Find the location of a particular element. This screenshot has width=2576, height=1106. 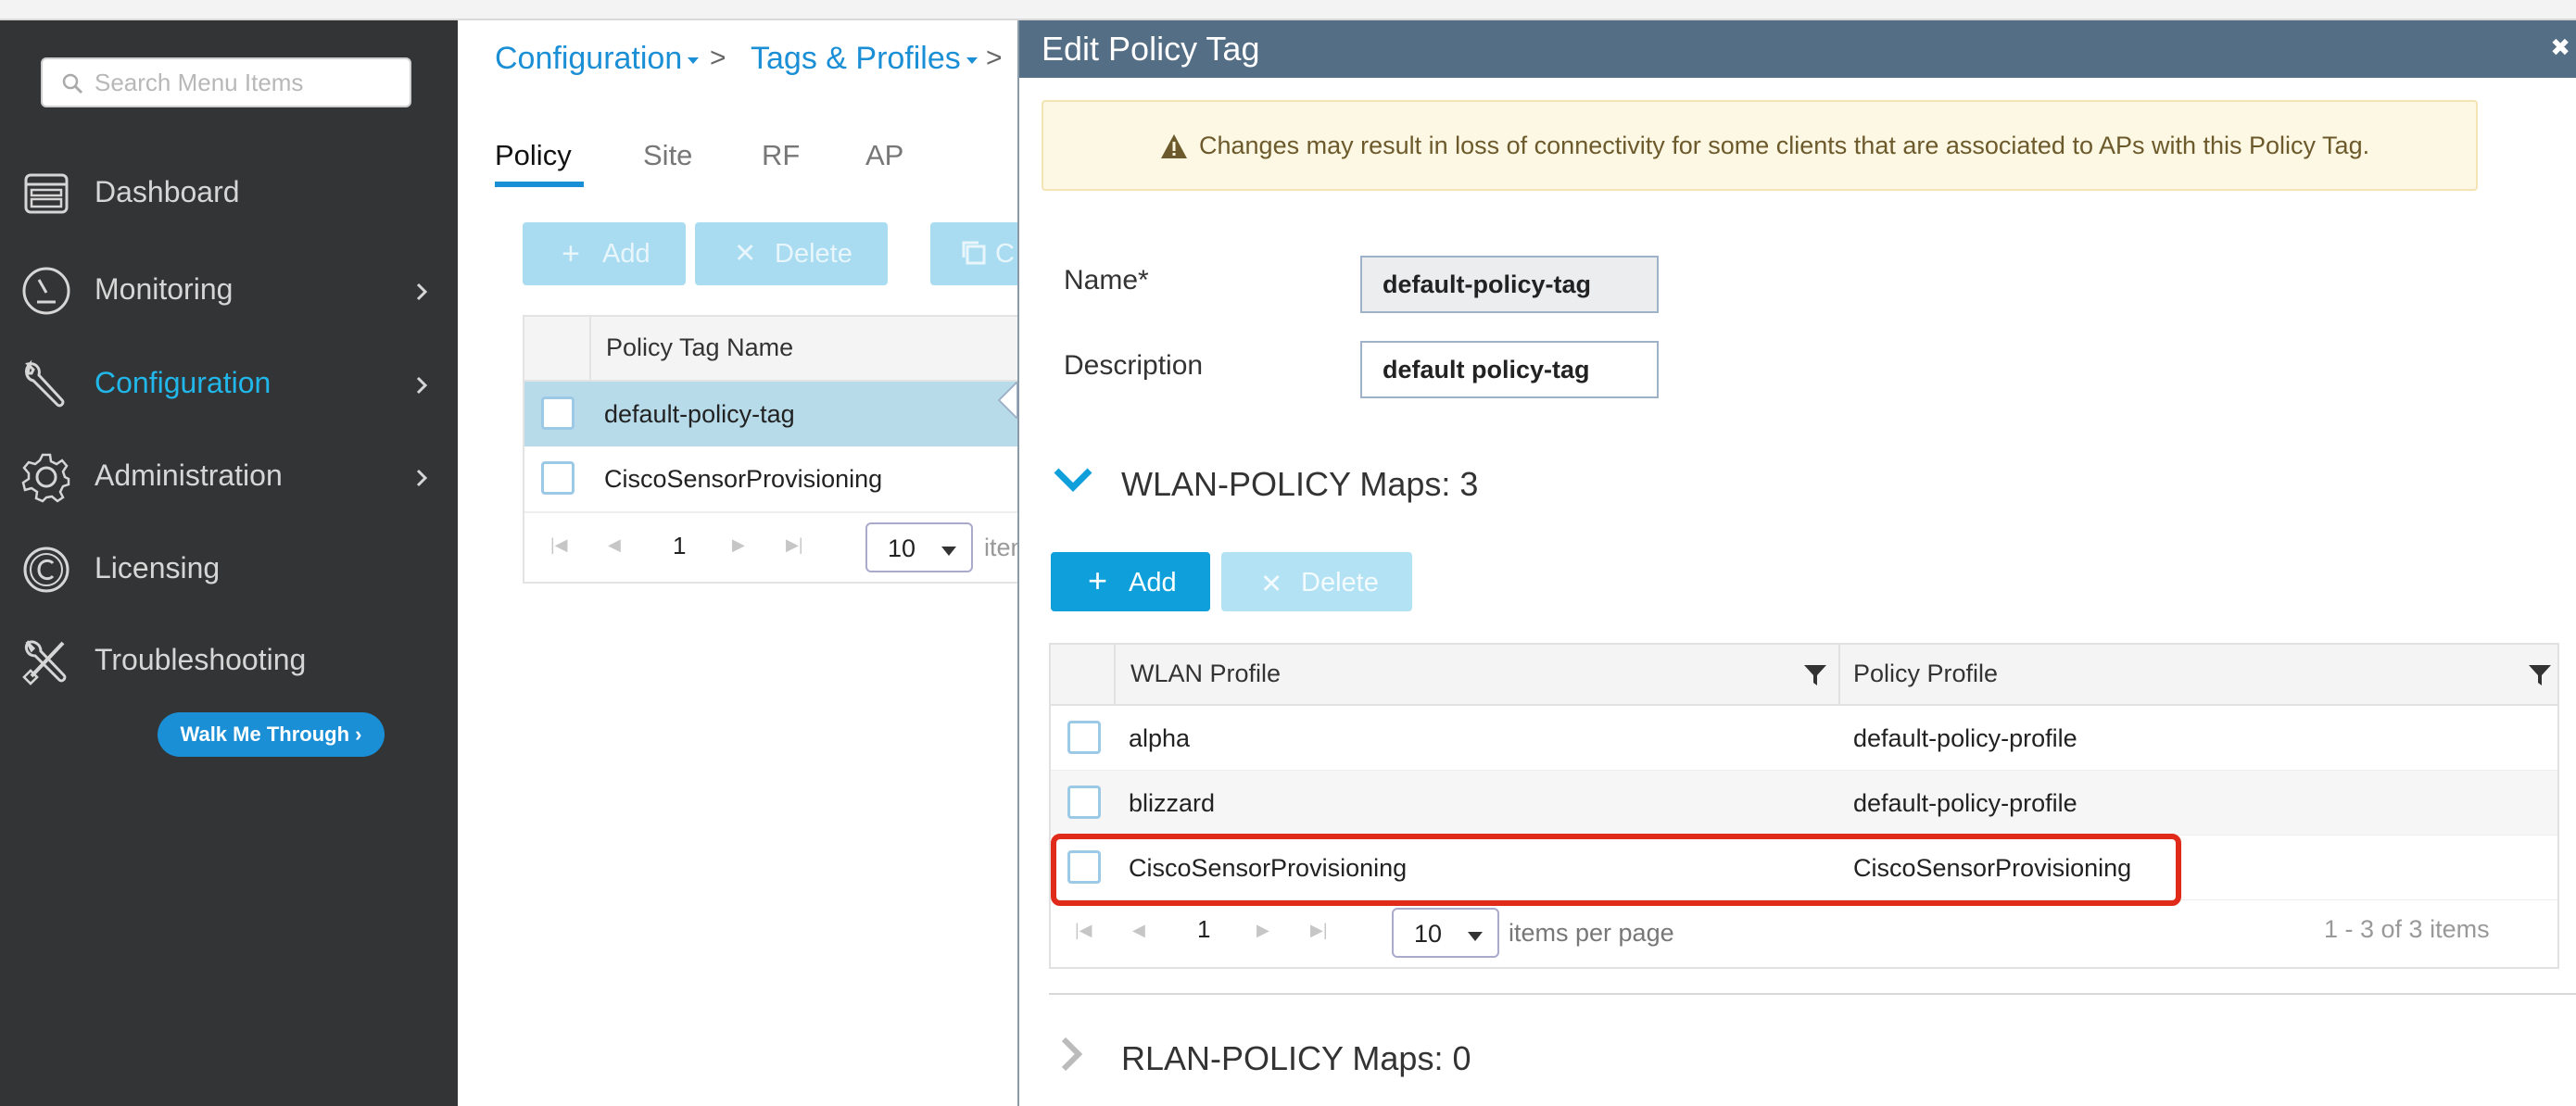

rlan-policy-section-title: RLAN-POLICY Maps: 0 is located at coordinates (1296, 1058).